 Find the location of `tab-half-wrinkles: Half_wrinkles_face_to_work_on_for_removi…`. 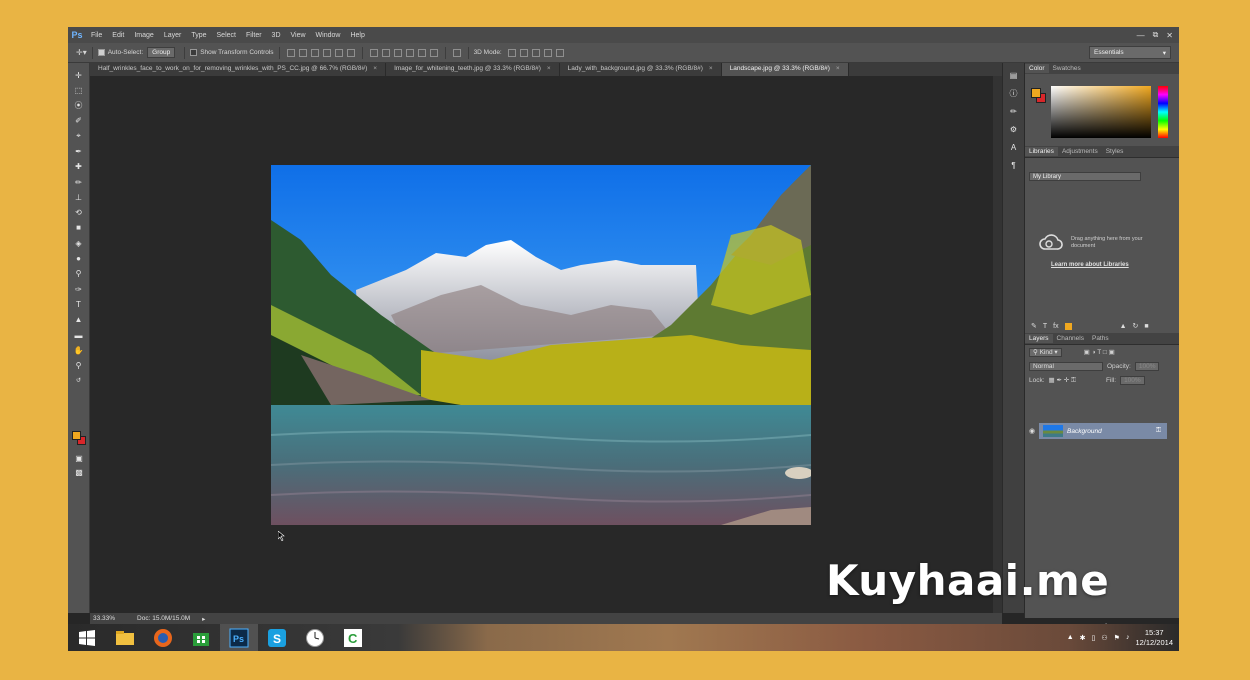

tab-half-wrinkles: Half_wrinkles_face_to_work_on_for_removi… is located at coordinates (238, 69).